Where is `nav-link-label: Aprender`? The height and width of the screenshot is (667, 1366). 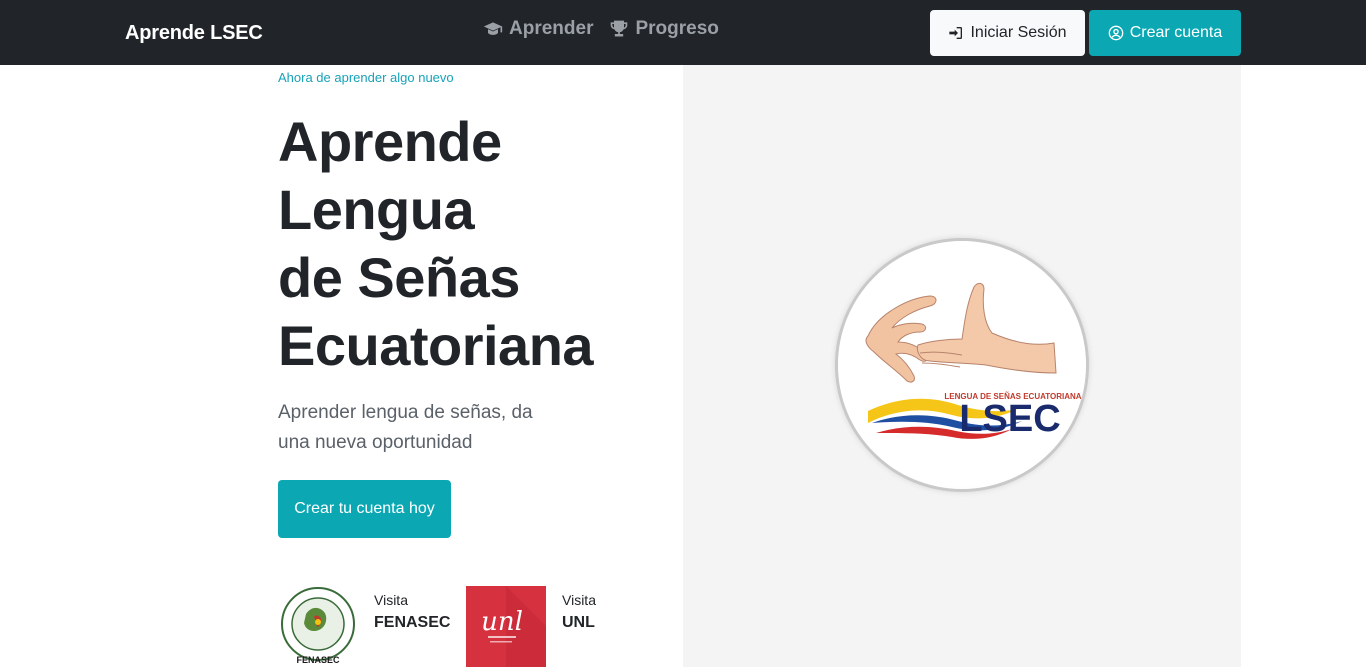
nav-link-label: Aprender is located at coordinates (551, 28).